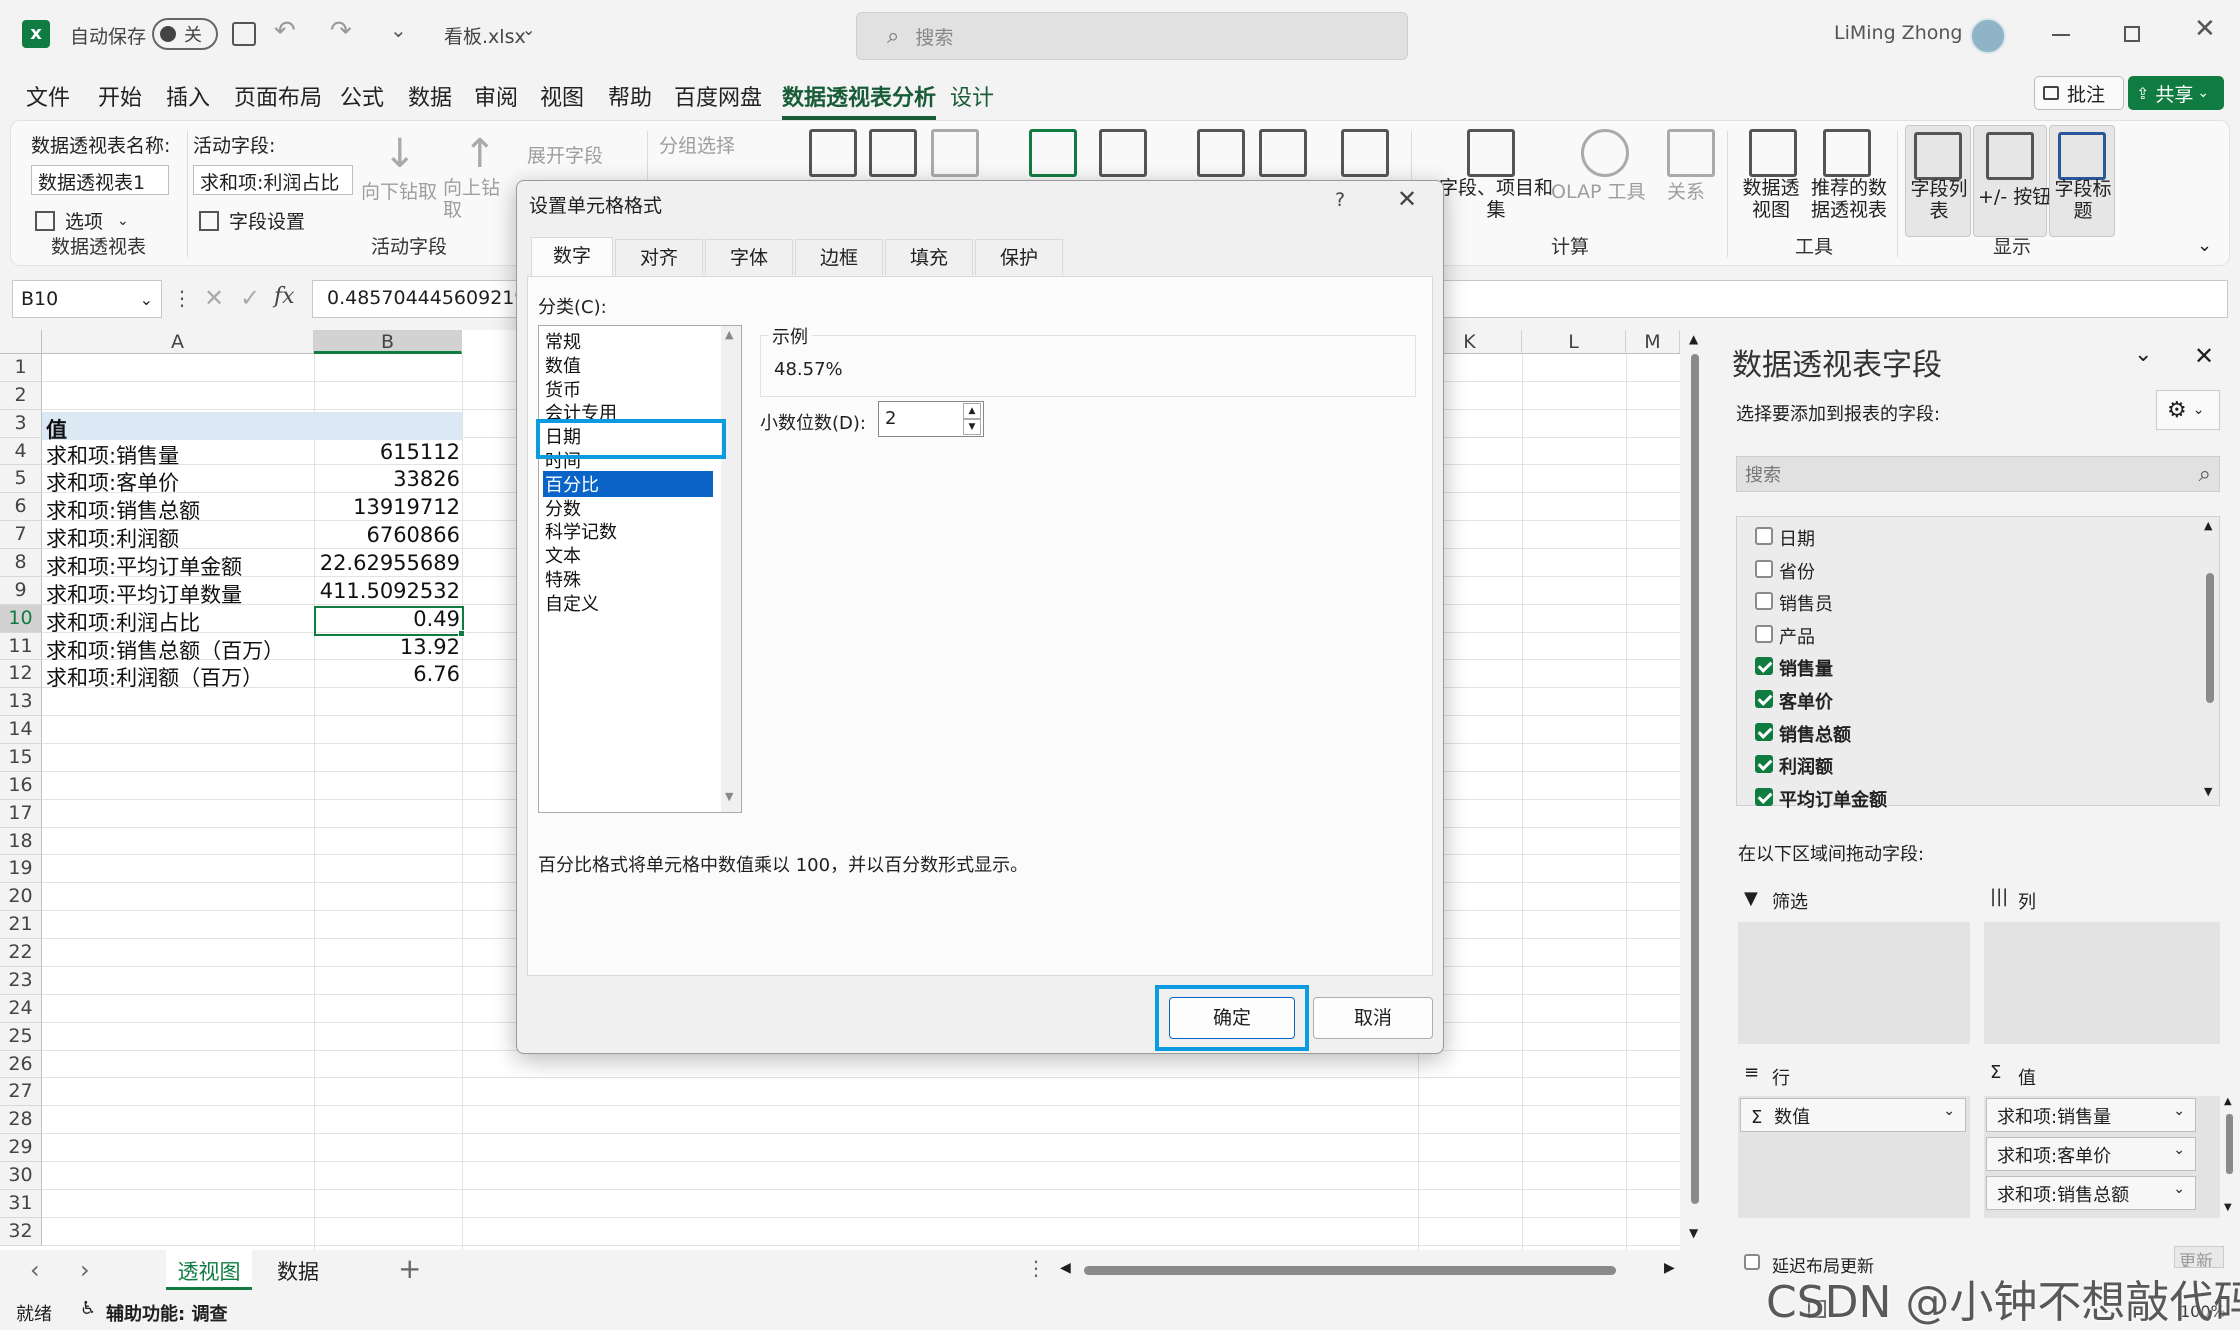 The image size is (2240, 1330). What do you see at coordinates (285, 31) in the screenshot?
I see `undo-icon: ↶` at bounding box center [285, 31].